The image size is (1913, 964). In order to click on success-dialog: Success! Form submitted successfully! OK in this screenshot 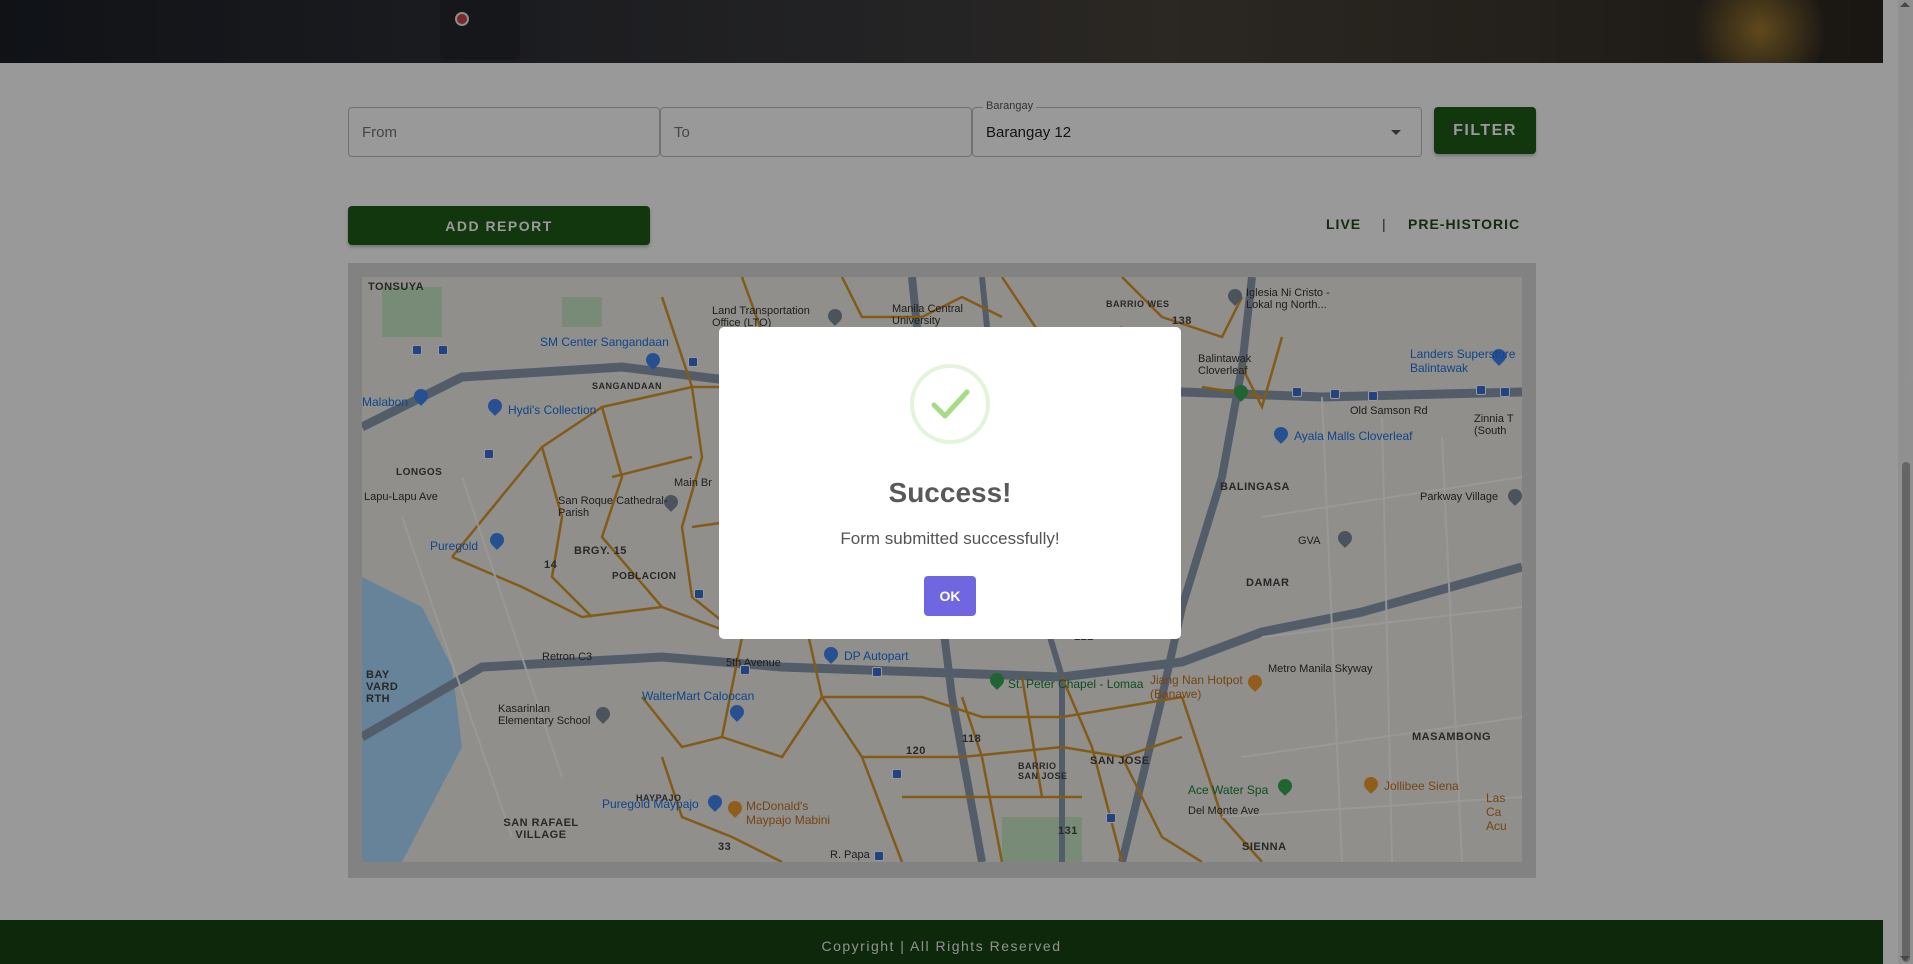, I will do `click(950, 483)`.